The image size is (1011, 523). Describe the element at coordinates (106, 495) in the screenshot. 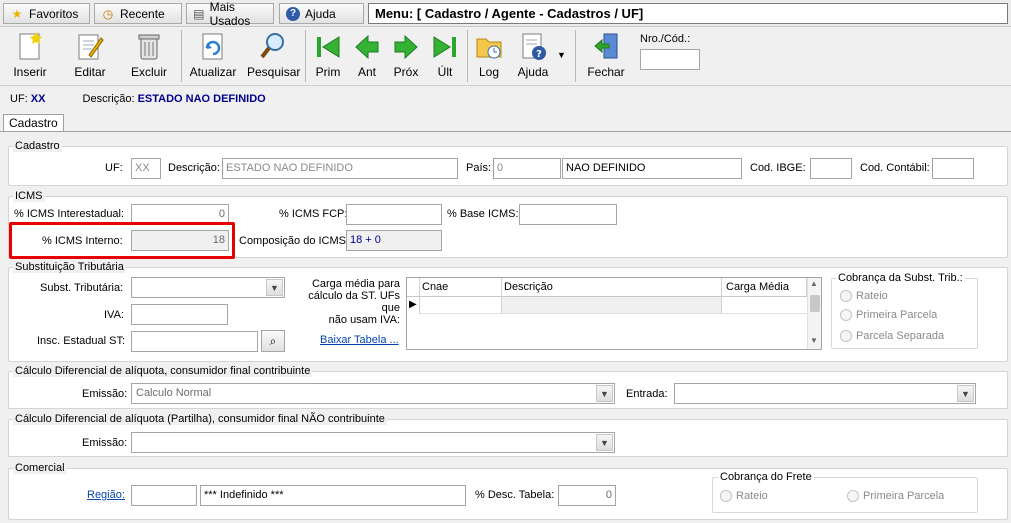

I see `regiao-link: Região:` at that location.